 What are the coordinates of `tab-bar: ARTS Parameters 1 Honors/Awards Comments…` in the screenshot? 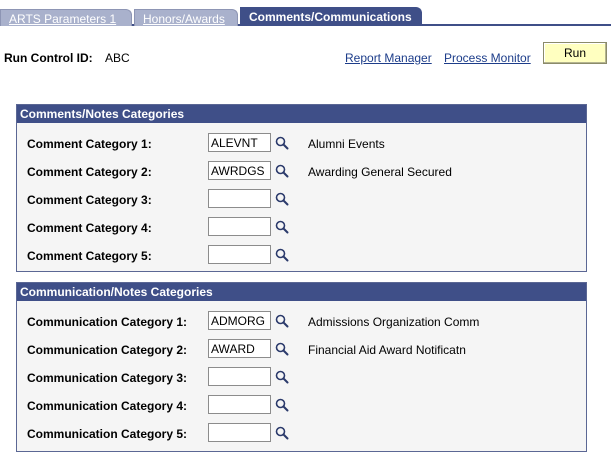 It's located at (305, 16).